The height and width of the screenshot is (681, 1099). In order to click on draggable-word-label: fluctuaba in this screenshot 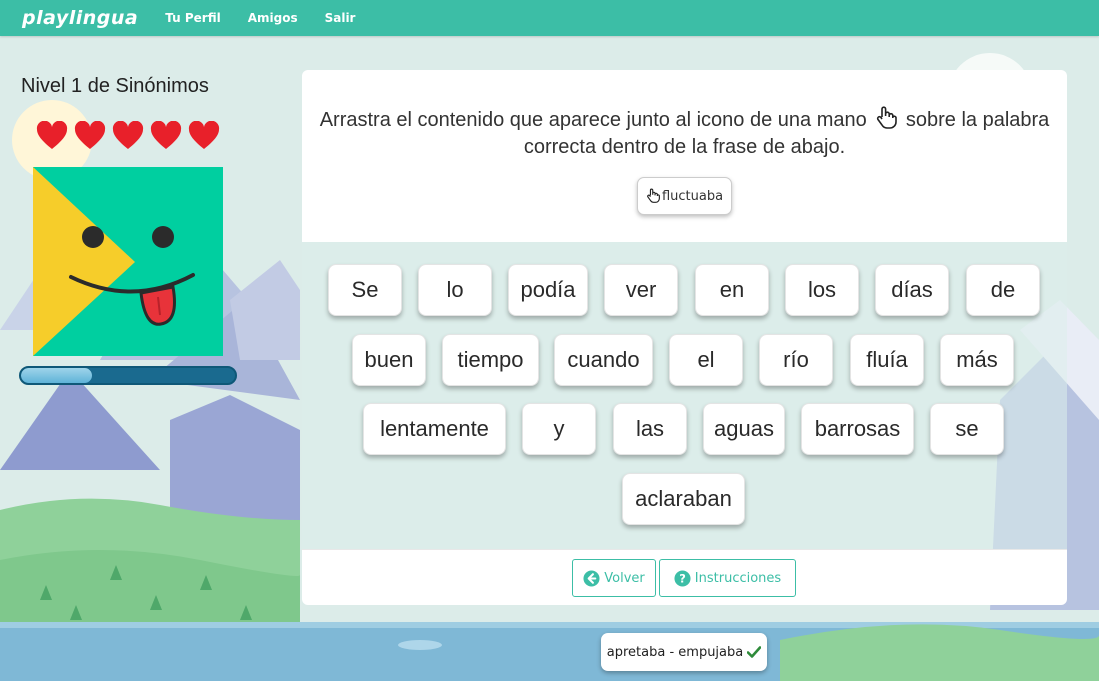, I will do `click(692, 196)`.